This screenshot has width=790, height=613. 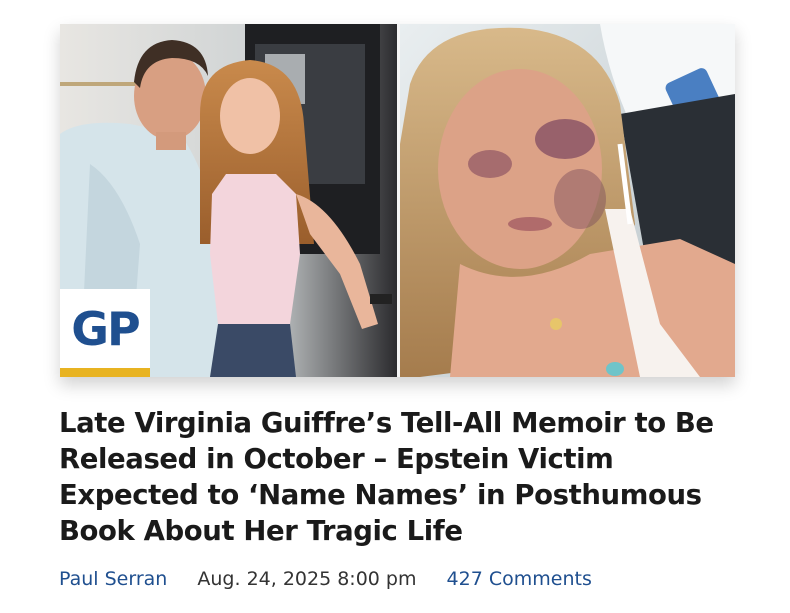 I want to click on author-link: Paul Serran, so click(x=113, y=579).